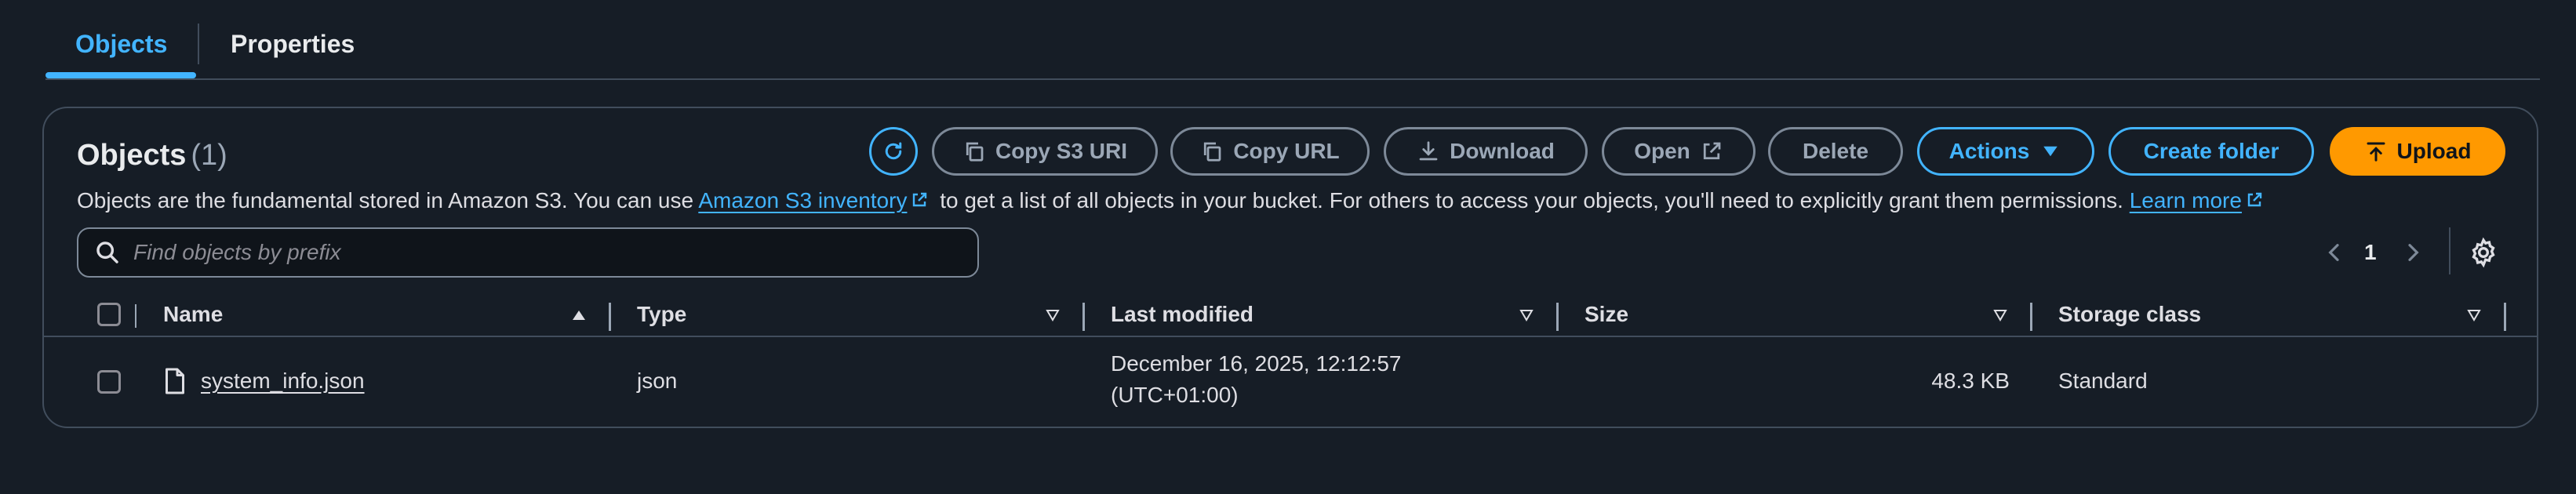 This screenshot has width=2576, height=494. I want to click on actions-label: Actions, so click(1989, 151).